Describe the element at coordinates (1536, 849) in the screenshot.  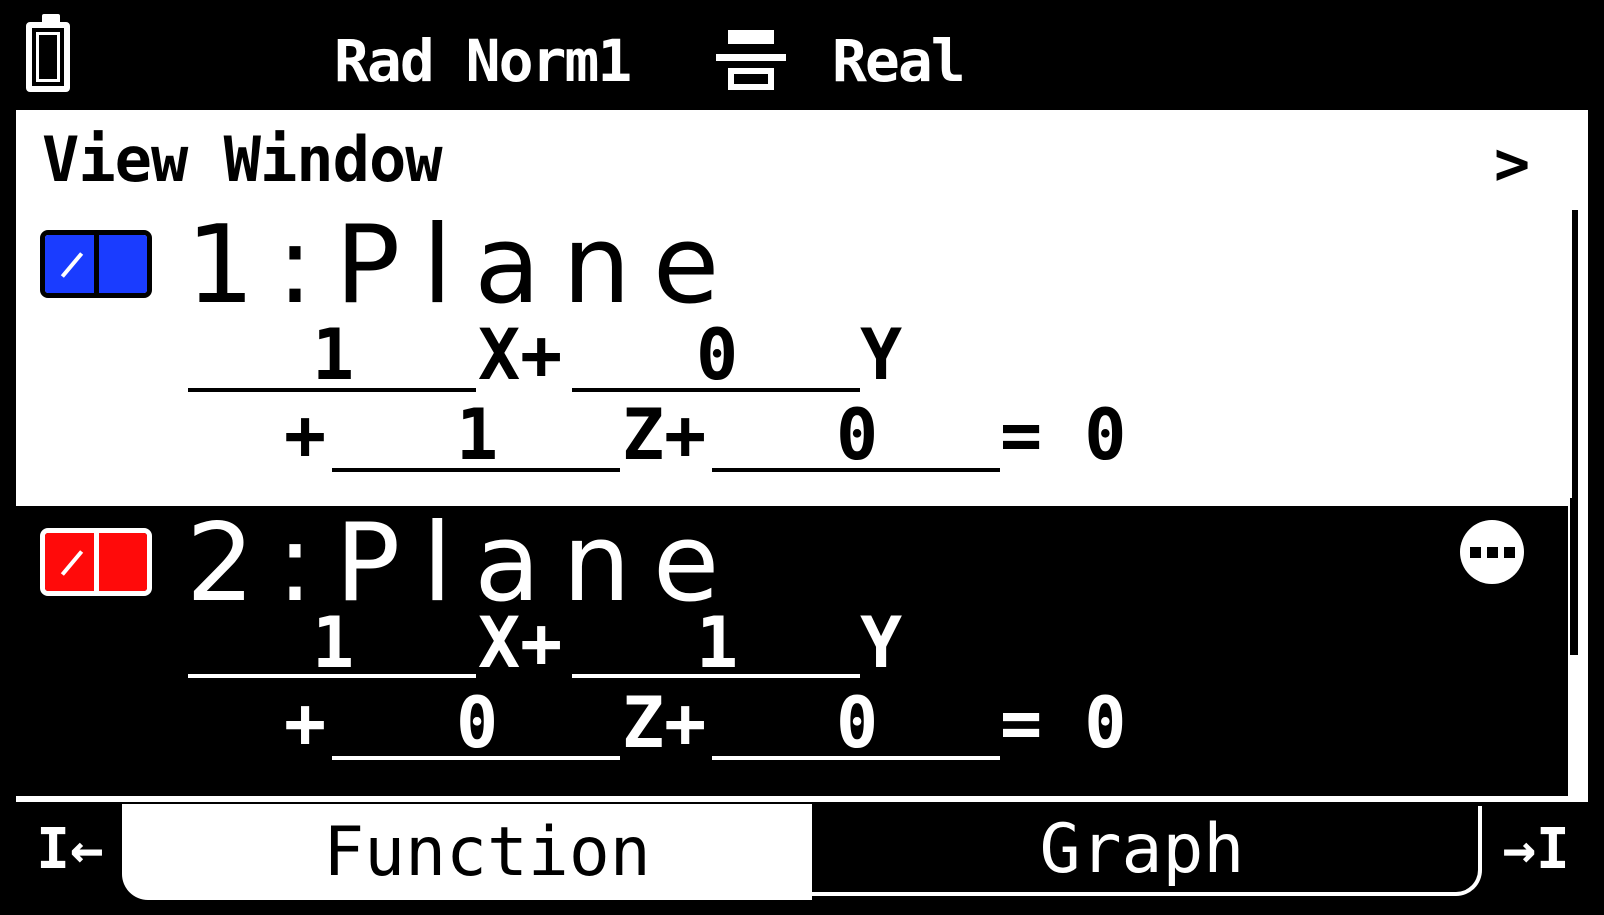
I see `scroll-right-button: →I` at that location.